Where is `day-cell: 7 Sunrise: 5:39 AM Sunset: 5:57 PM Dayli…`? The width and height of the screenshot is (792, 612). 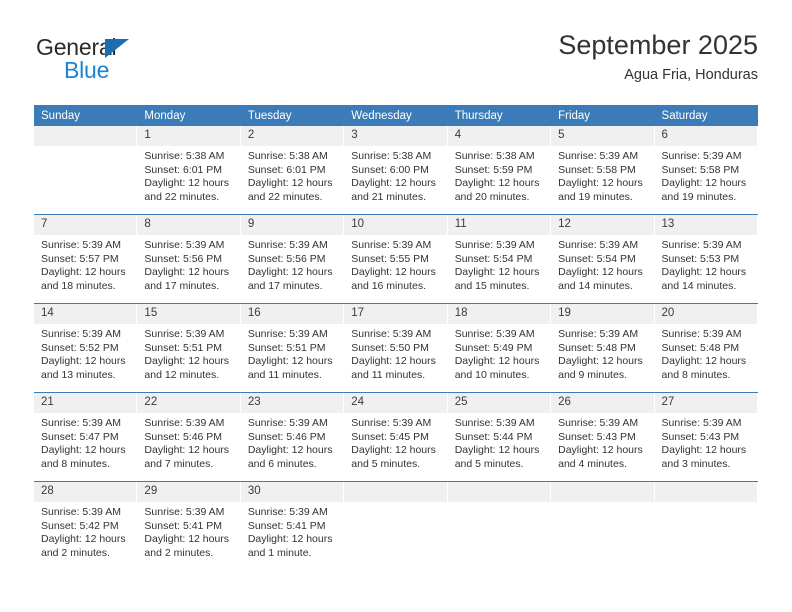
day-cell: 7 Sunrise: 5:39 AM Sunset: 5:57 PM Dayli… is located at coordinates (86, 259).